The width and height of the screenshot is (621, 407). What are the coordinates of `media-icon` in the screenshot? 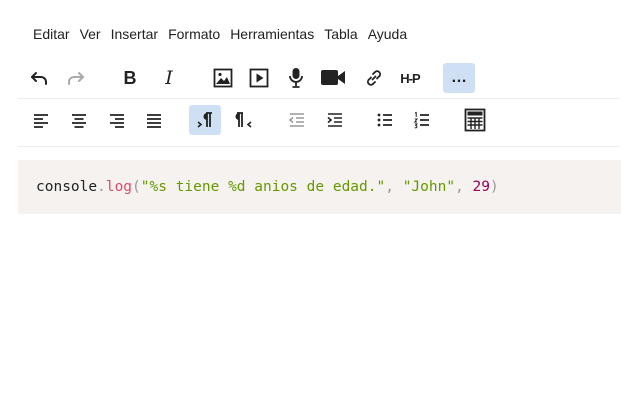 It's located at (259, 78).